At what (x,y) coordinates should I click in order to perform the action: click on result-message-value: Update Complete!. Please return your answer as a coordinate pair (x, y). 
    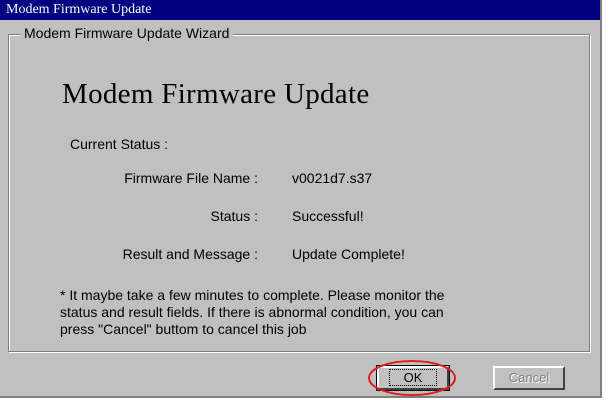
    Looking at the image, I should click on (348, 254).